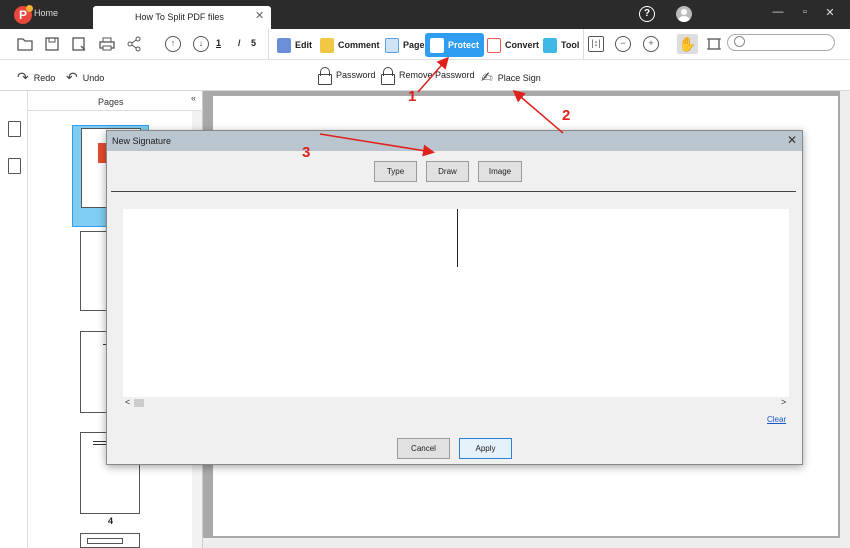  Describe the element at coordinates (561, 45) in the screenshot. I see `tab-tool: Tool` at that location.